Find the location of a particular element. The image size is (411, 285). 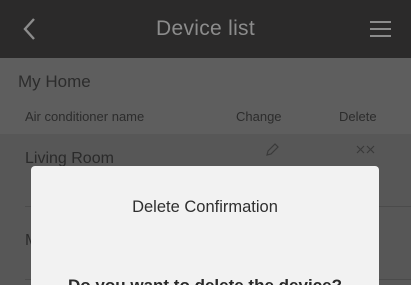

dialog-message: Do you want to delete the device? is located at coordinates (205, 280).